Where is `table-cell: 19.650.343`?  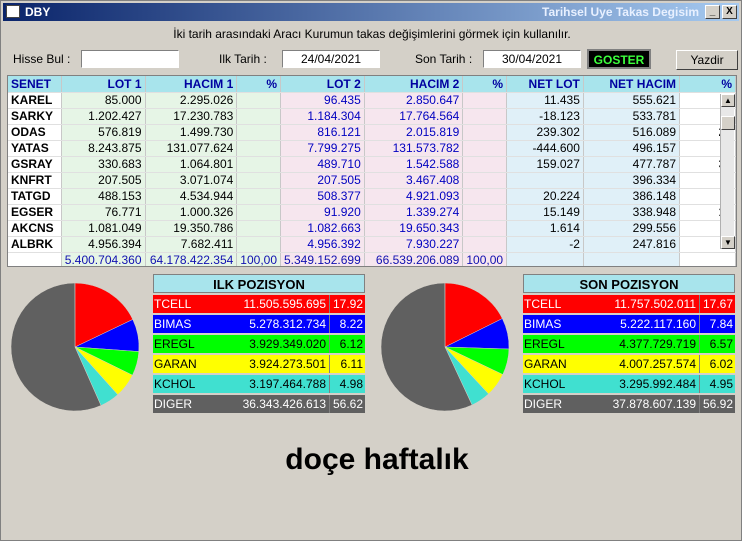 table-cell: 19.650.343 is located at coordinates (414, 228).